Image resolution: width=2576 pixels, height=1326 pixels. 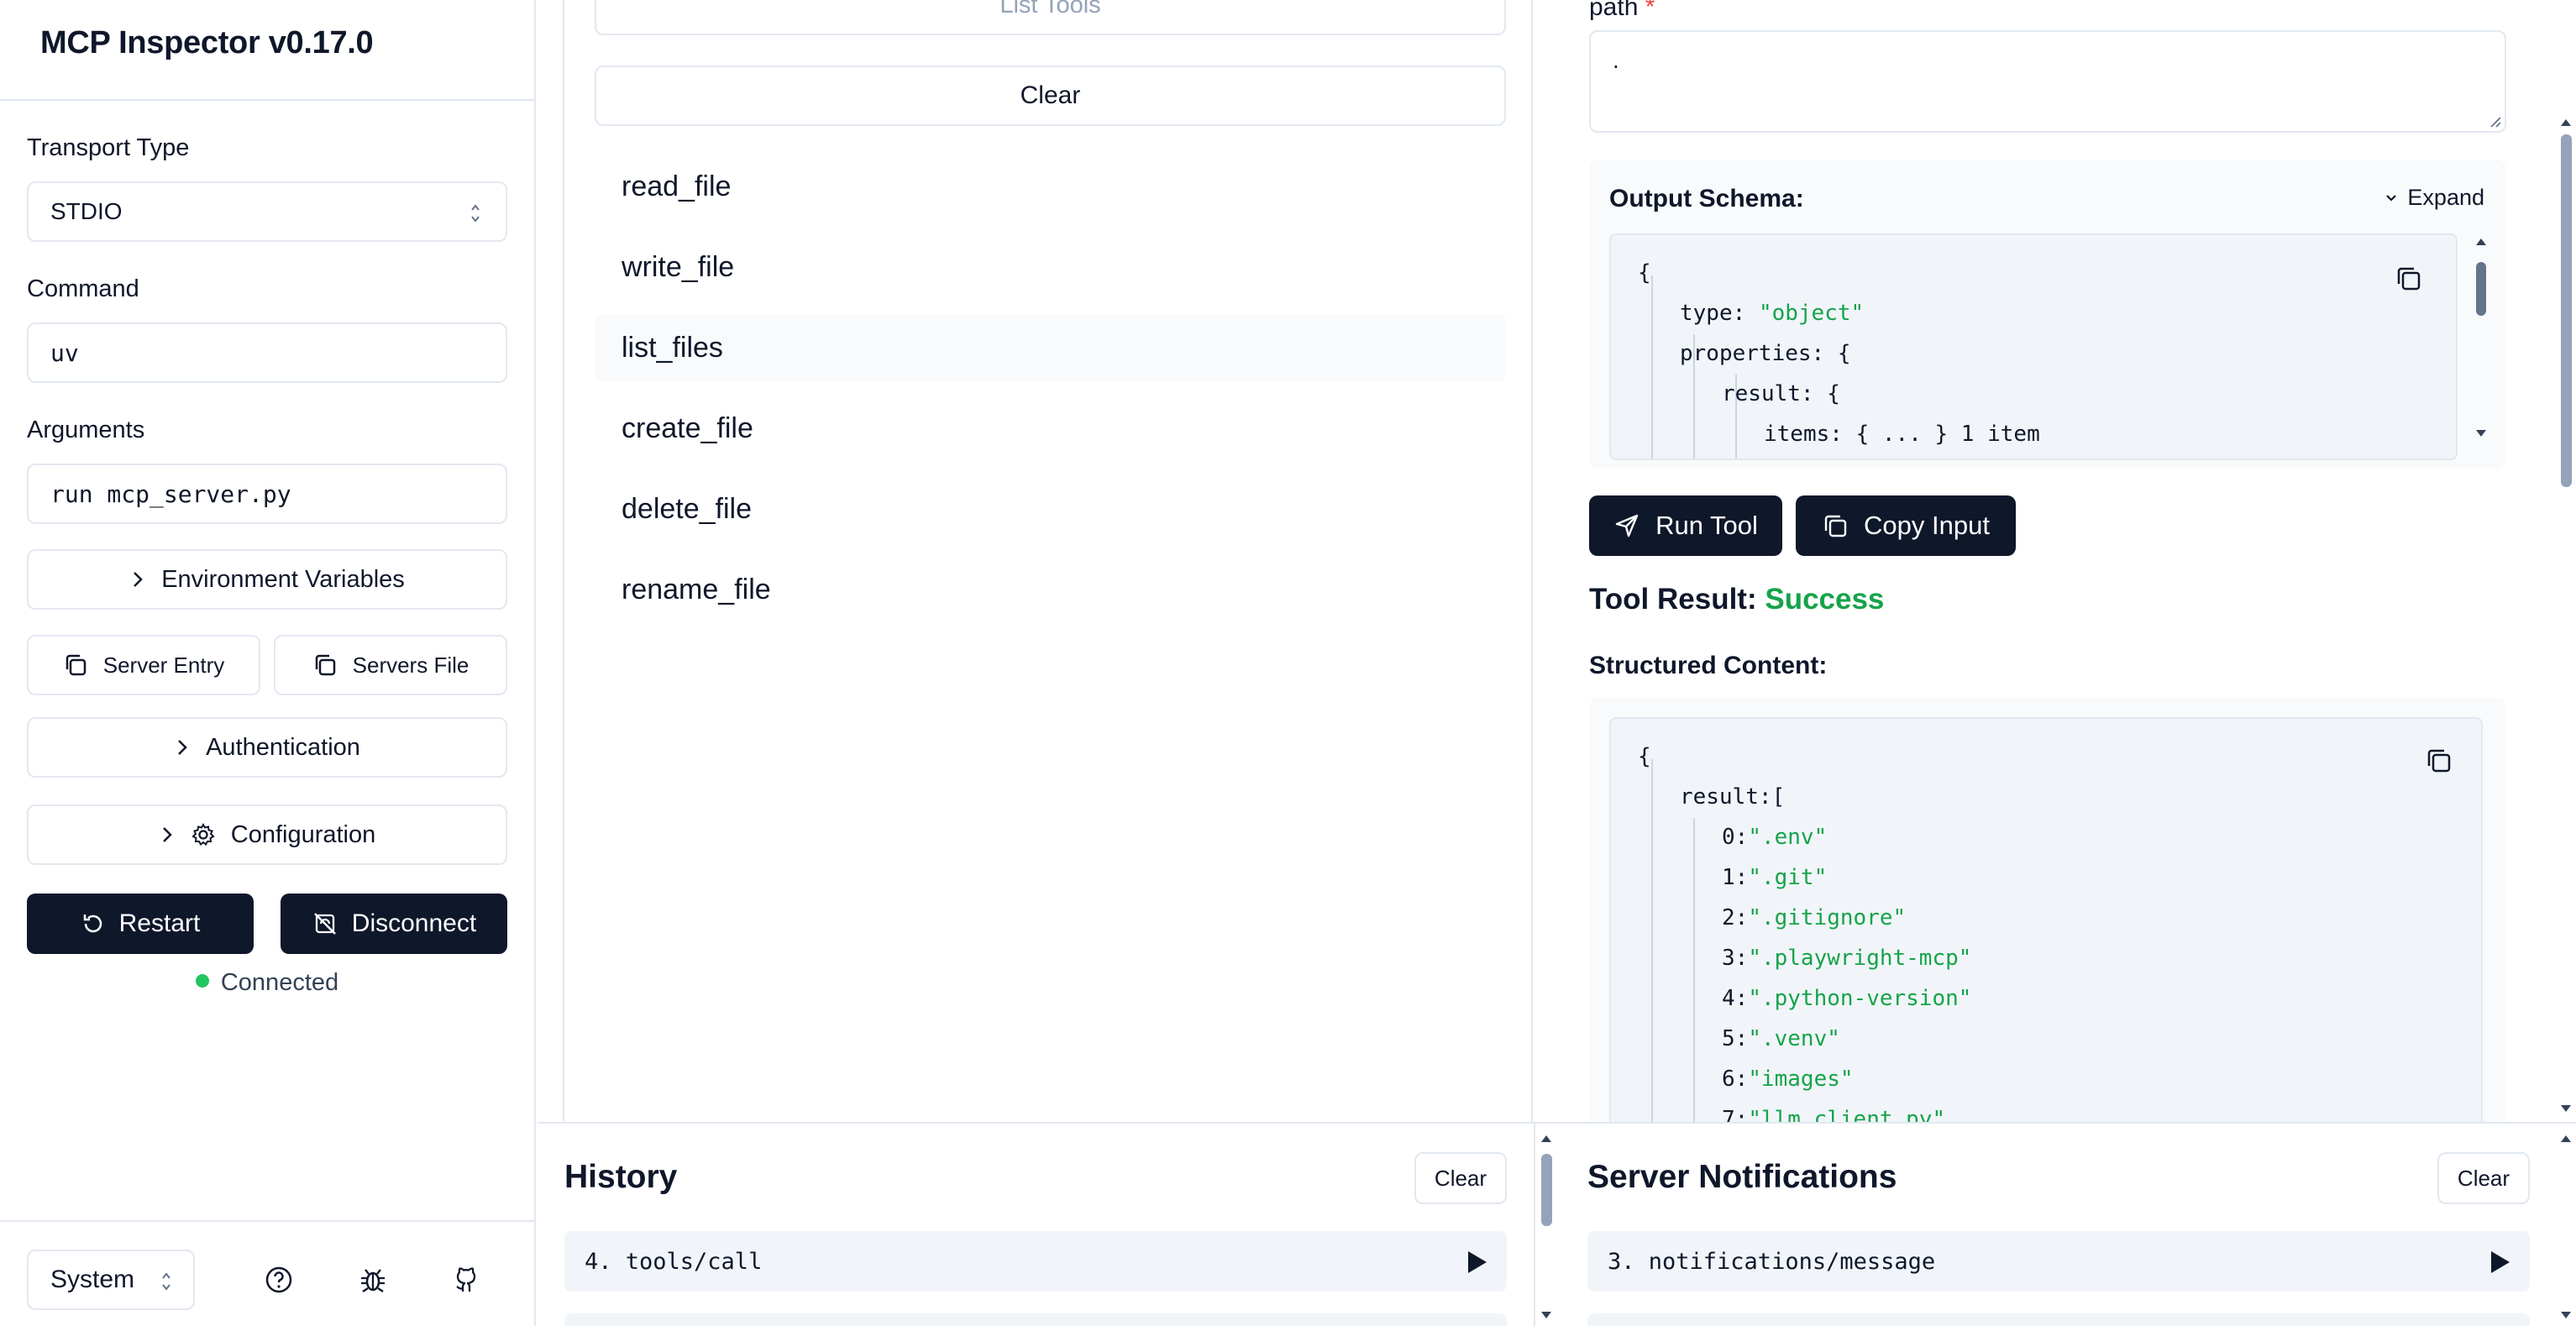 What do you see at coordinates (283, 747) in the screenshot?
I see `authentication-label: Authentication` at bounding box center [283, 747].